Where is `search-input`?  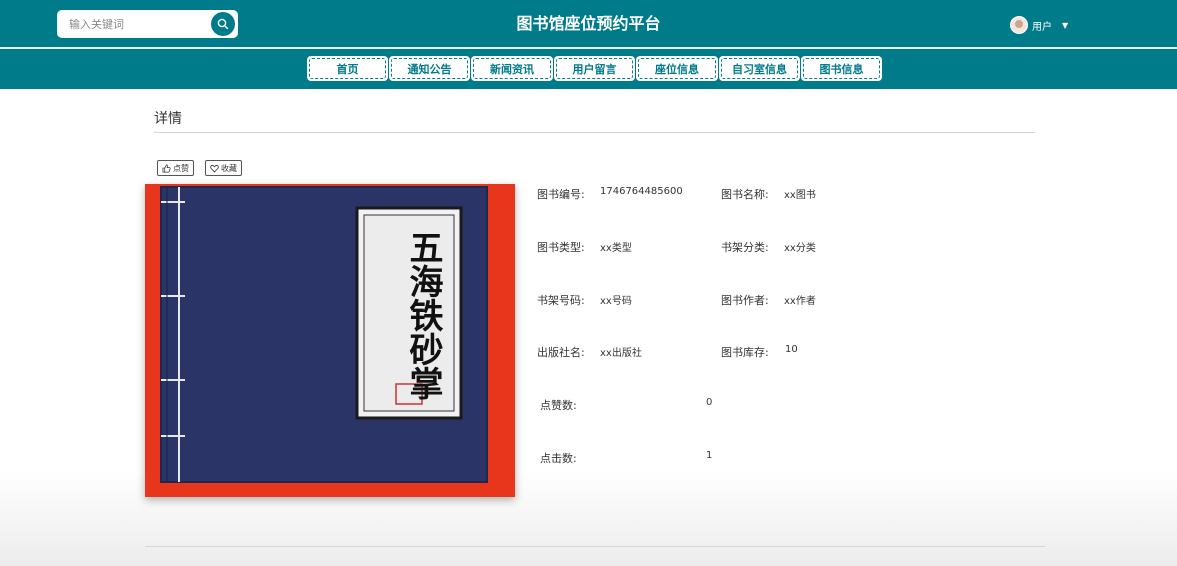
search-input is located at coordinates (132, 24).